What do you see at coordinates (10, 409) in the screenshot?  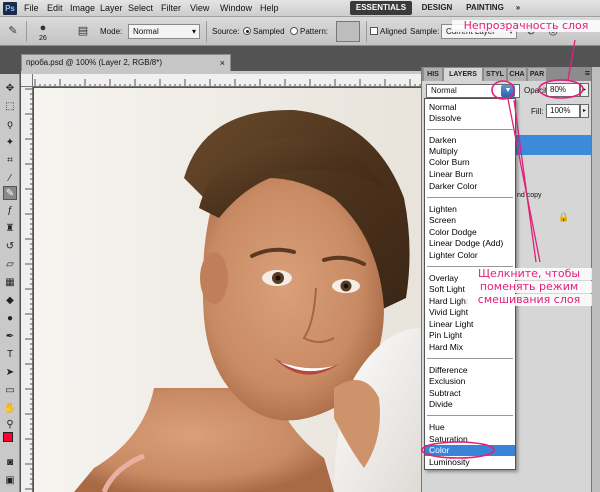 I see `hand-tool-icon: ✋` at bounding box center [10, 409].